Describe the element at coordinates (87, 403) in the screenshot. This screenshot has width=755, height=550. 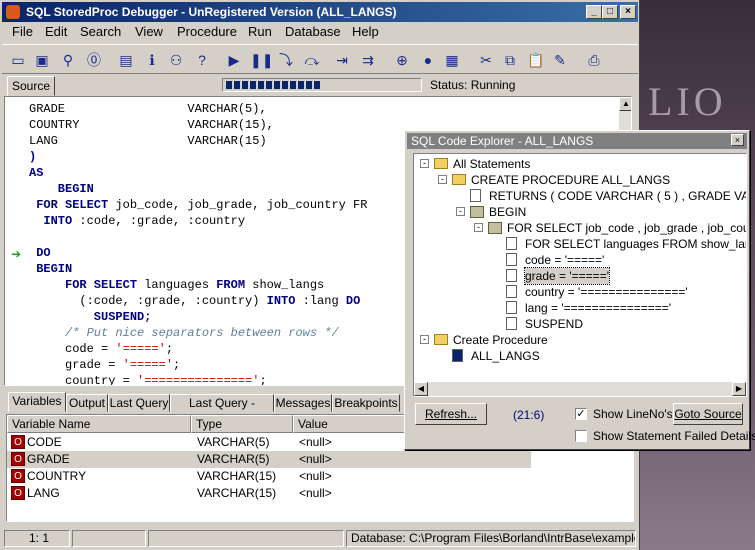
I see `tab-output: Output` at that location.